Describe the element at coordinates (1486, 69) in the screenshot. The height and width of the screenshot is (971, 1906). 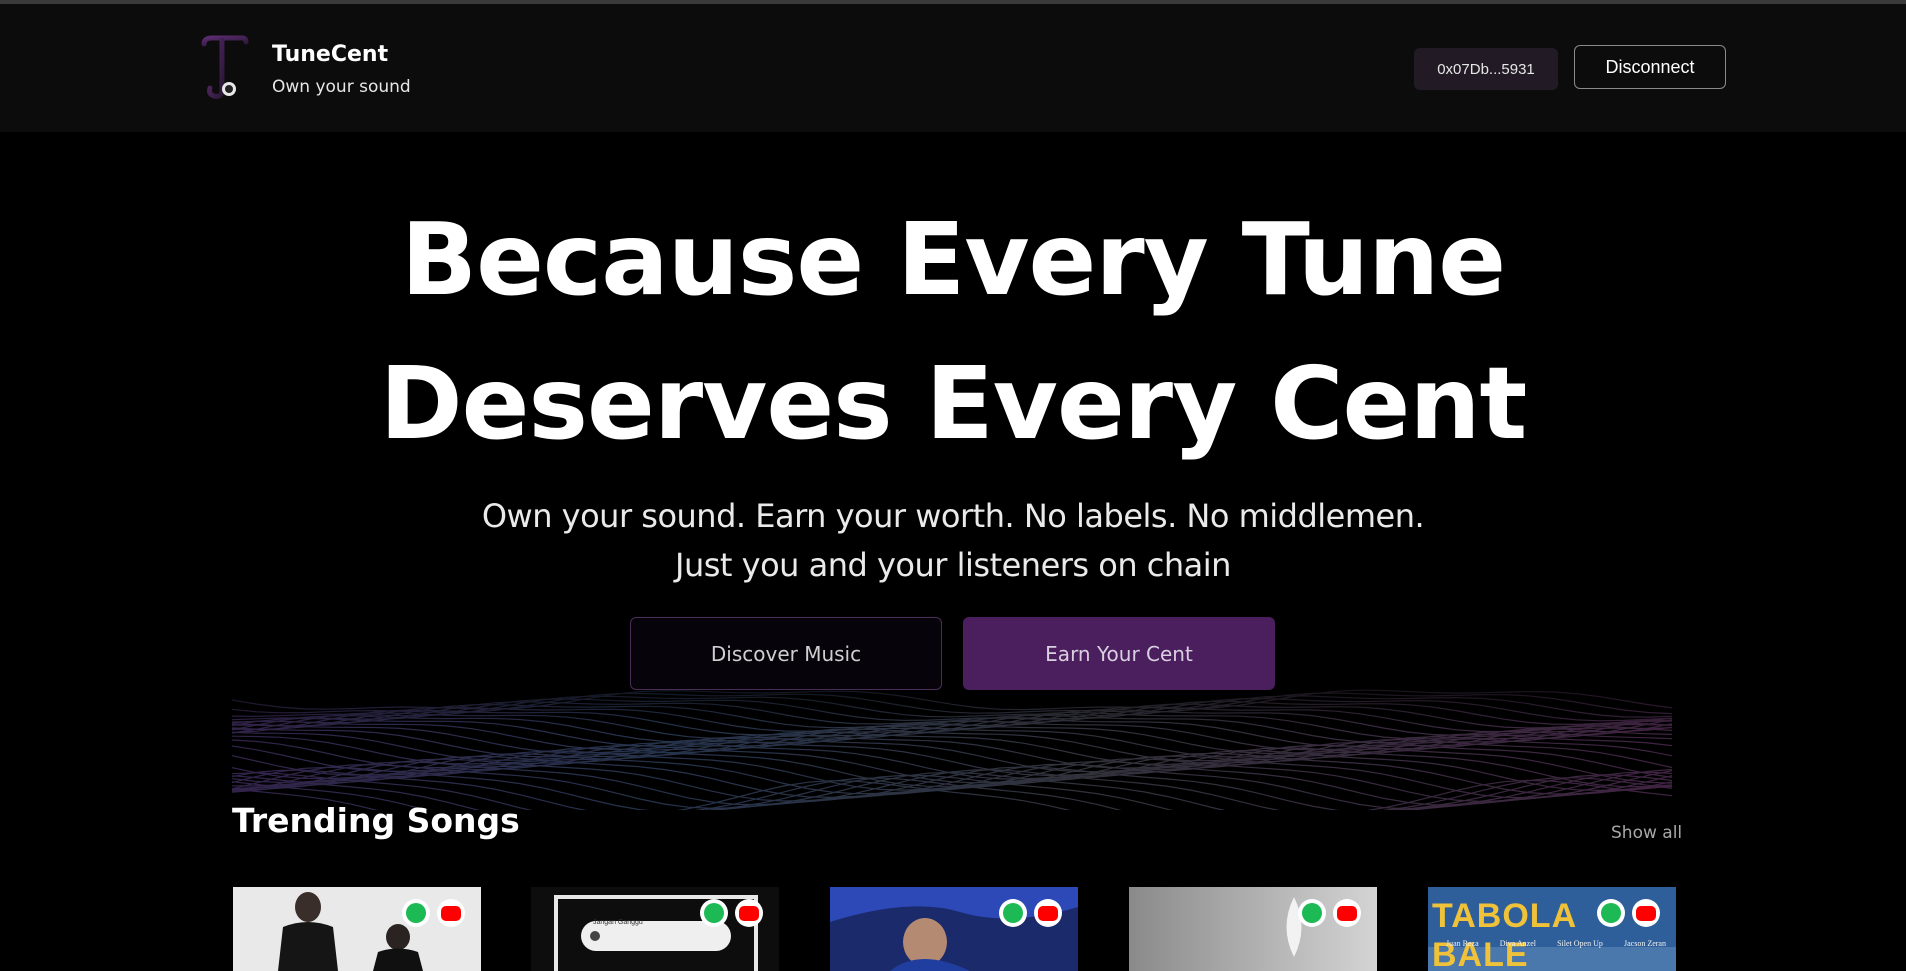
I see `wallet-address-badge: 0x07Db...5931` at that location.